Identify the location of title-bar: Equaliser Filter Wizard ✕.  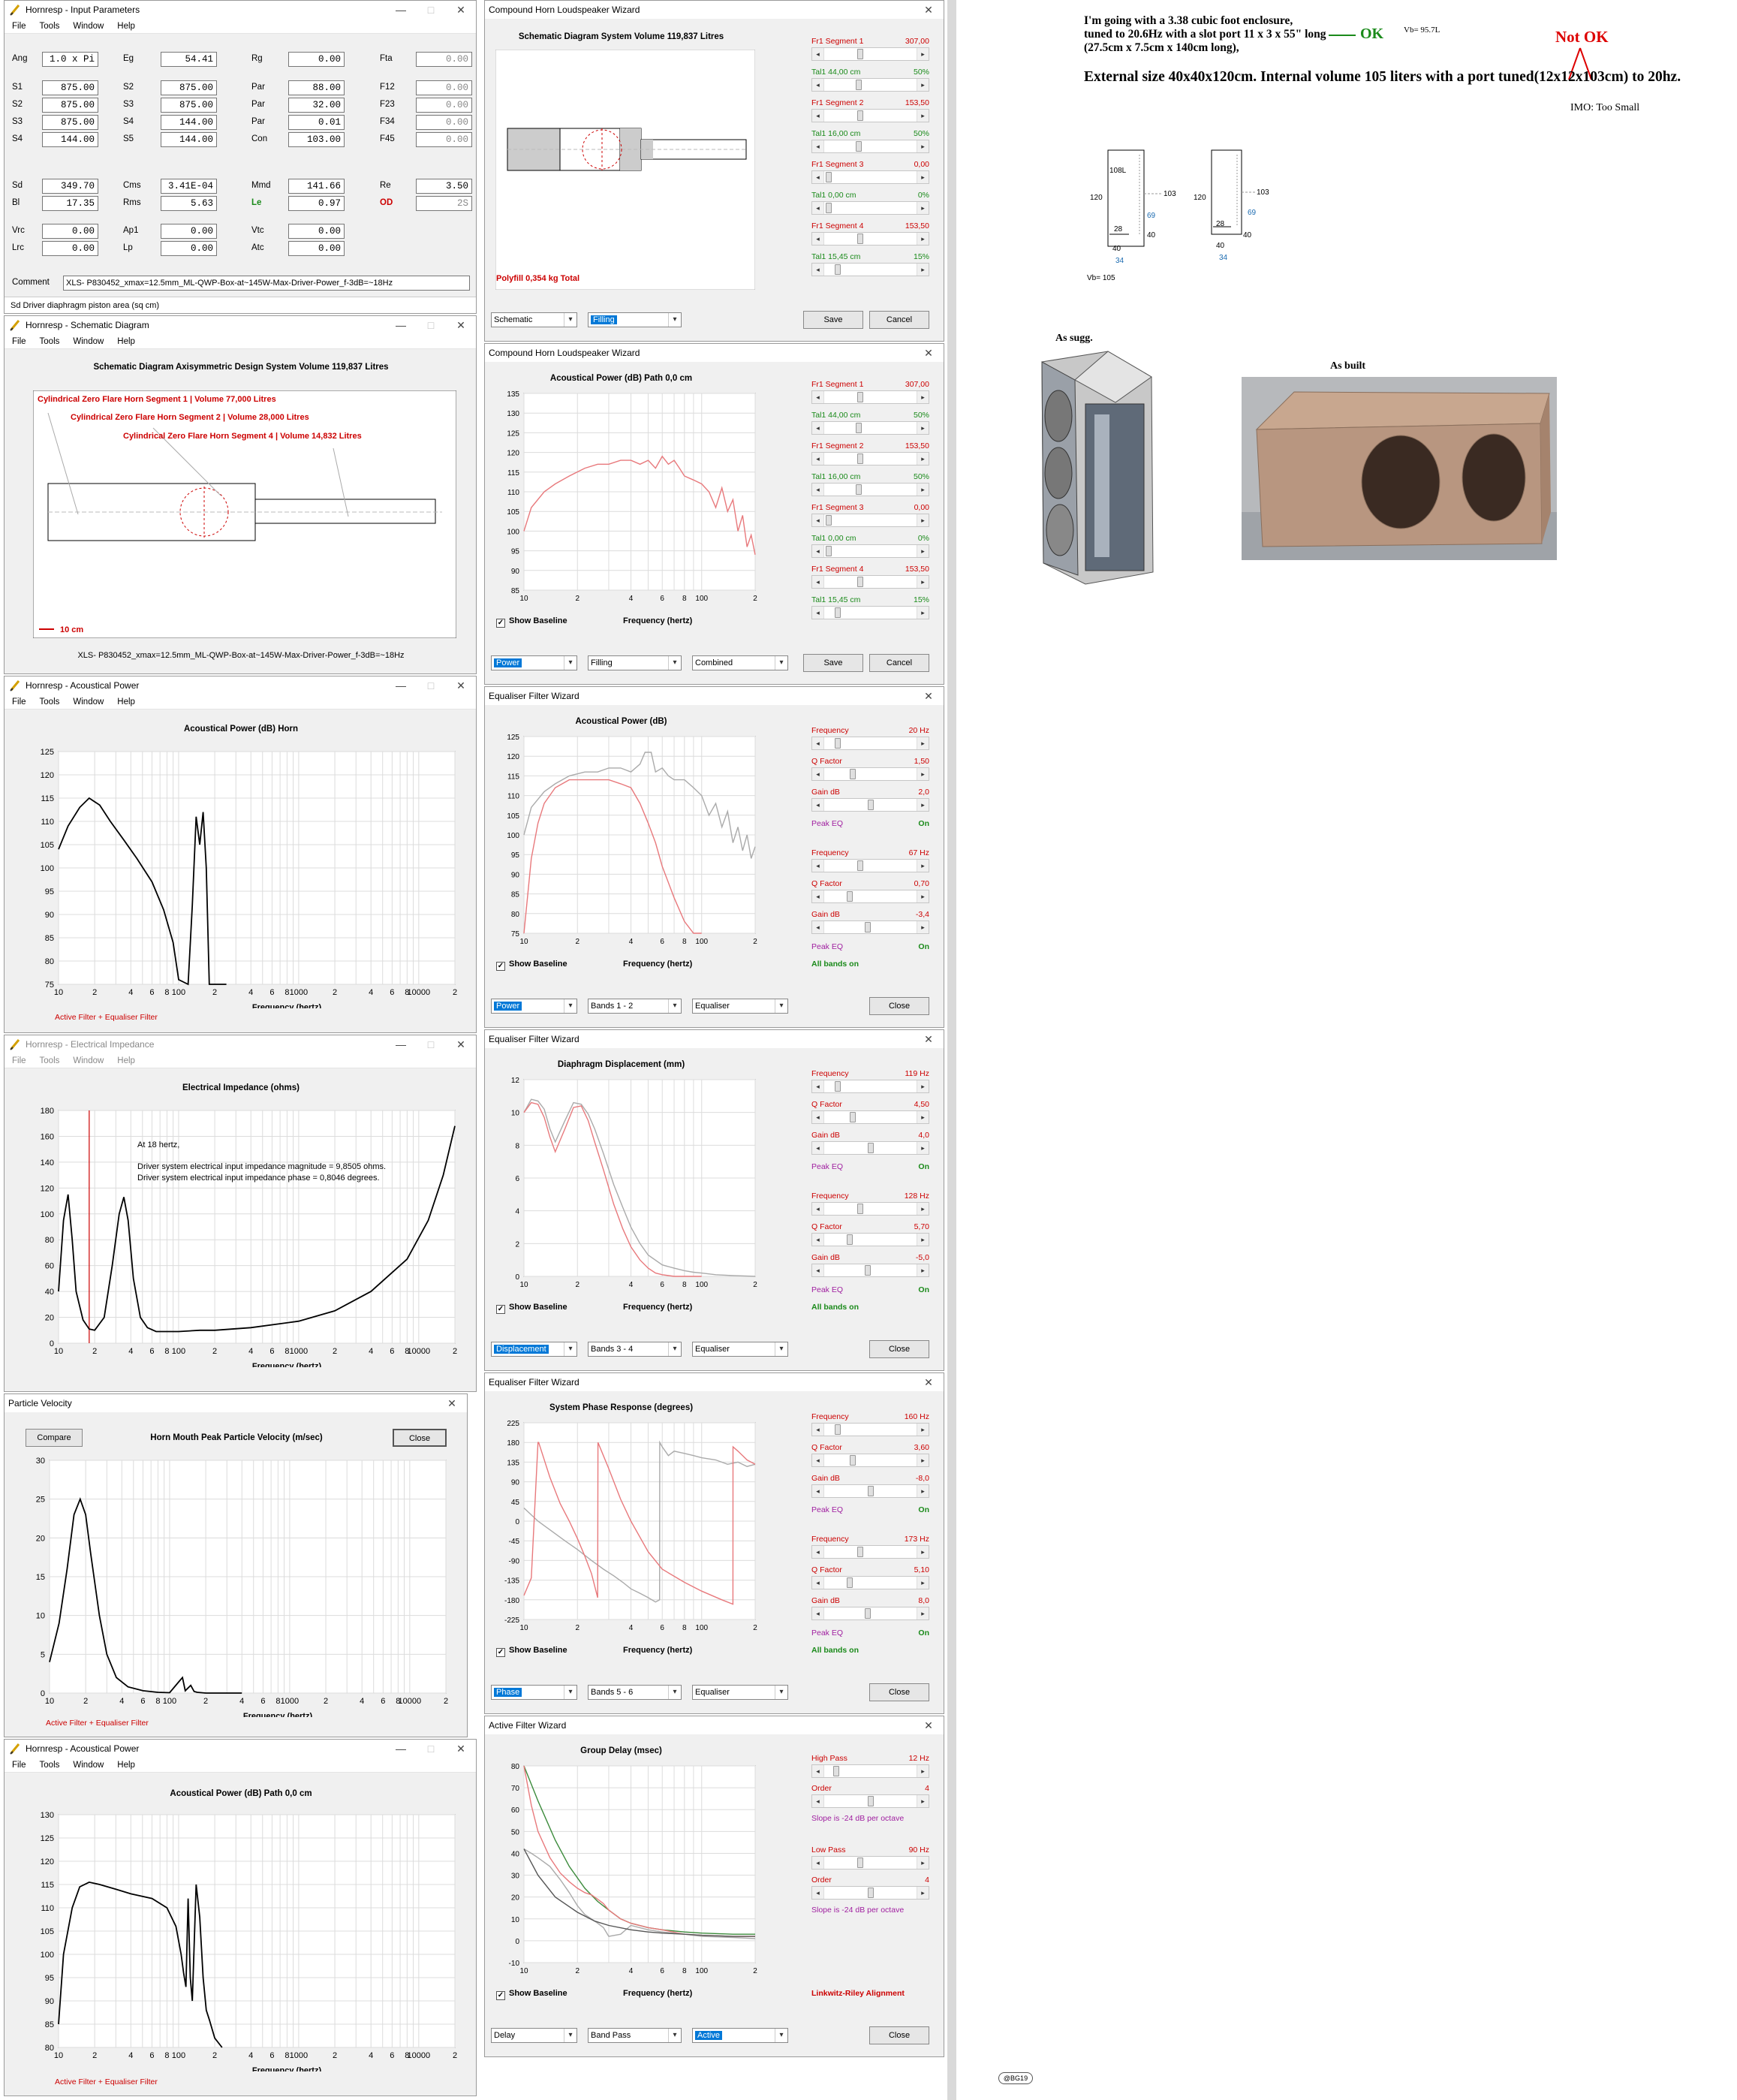
(714, 696).